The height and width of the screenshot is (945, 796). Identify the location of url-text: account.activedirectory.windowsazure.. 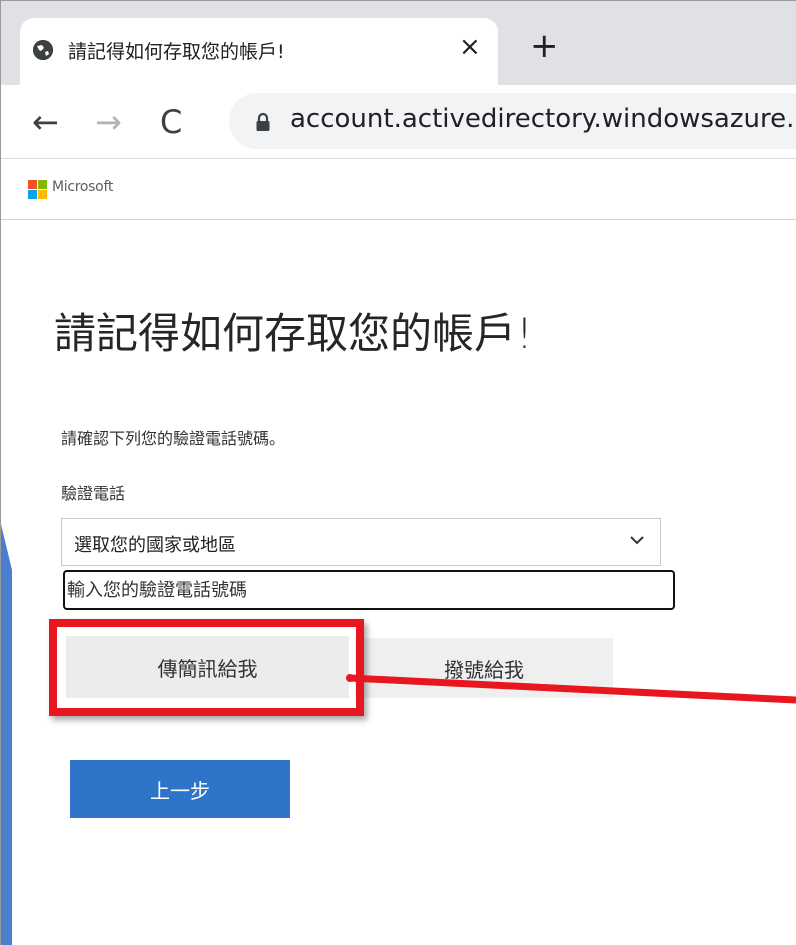
(542, 119).